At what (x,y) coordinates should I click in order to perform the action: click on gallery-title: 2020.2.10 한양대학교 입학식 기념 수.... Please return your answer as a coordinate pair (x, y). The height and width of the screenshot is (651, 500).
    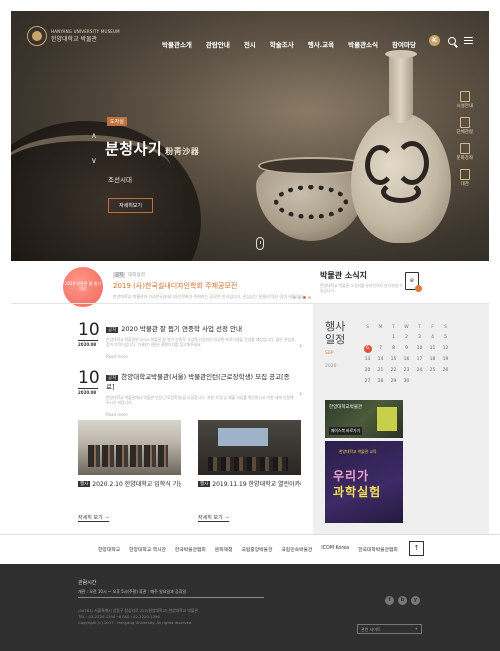
    Looking at the image, I should click on (136, 483).